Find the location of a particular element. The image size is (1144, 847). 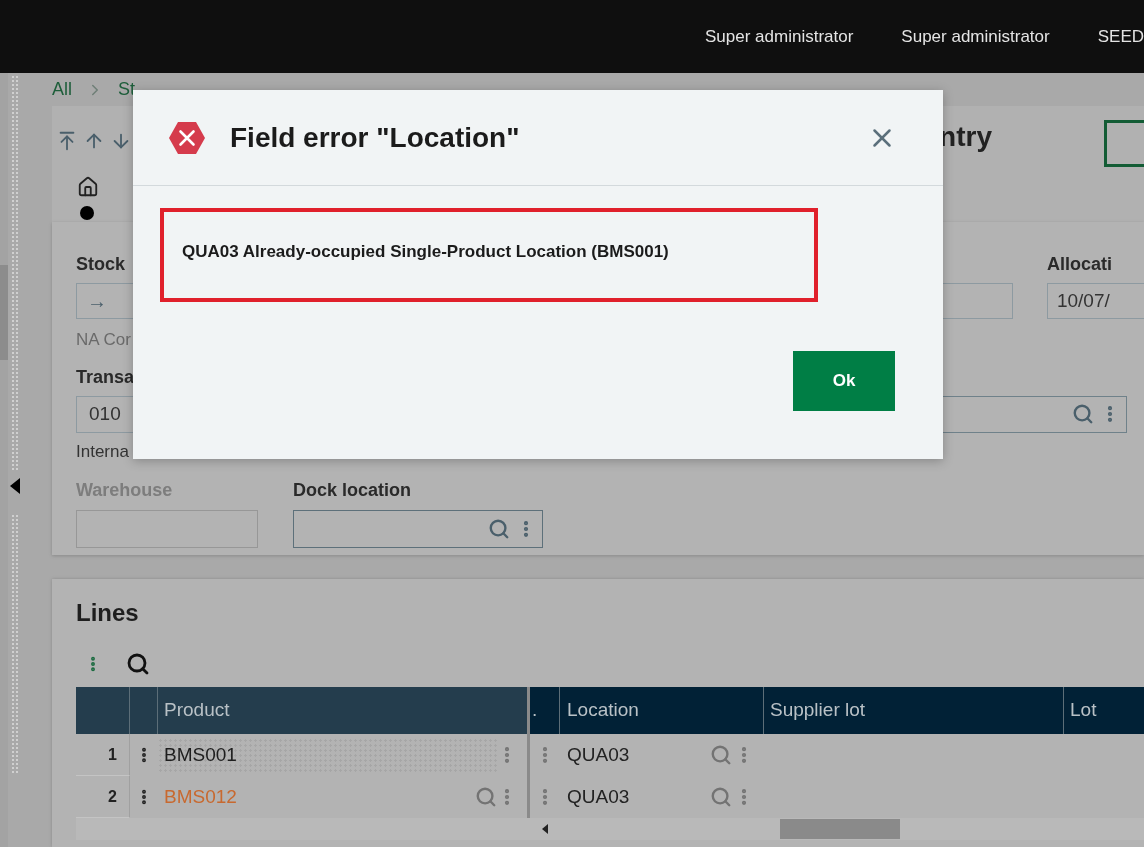

field-label: Stock is located at coordinates (101, 264).